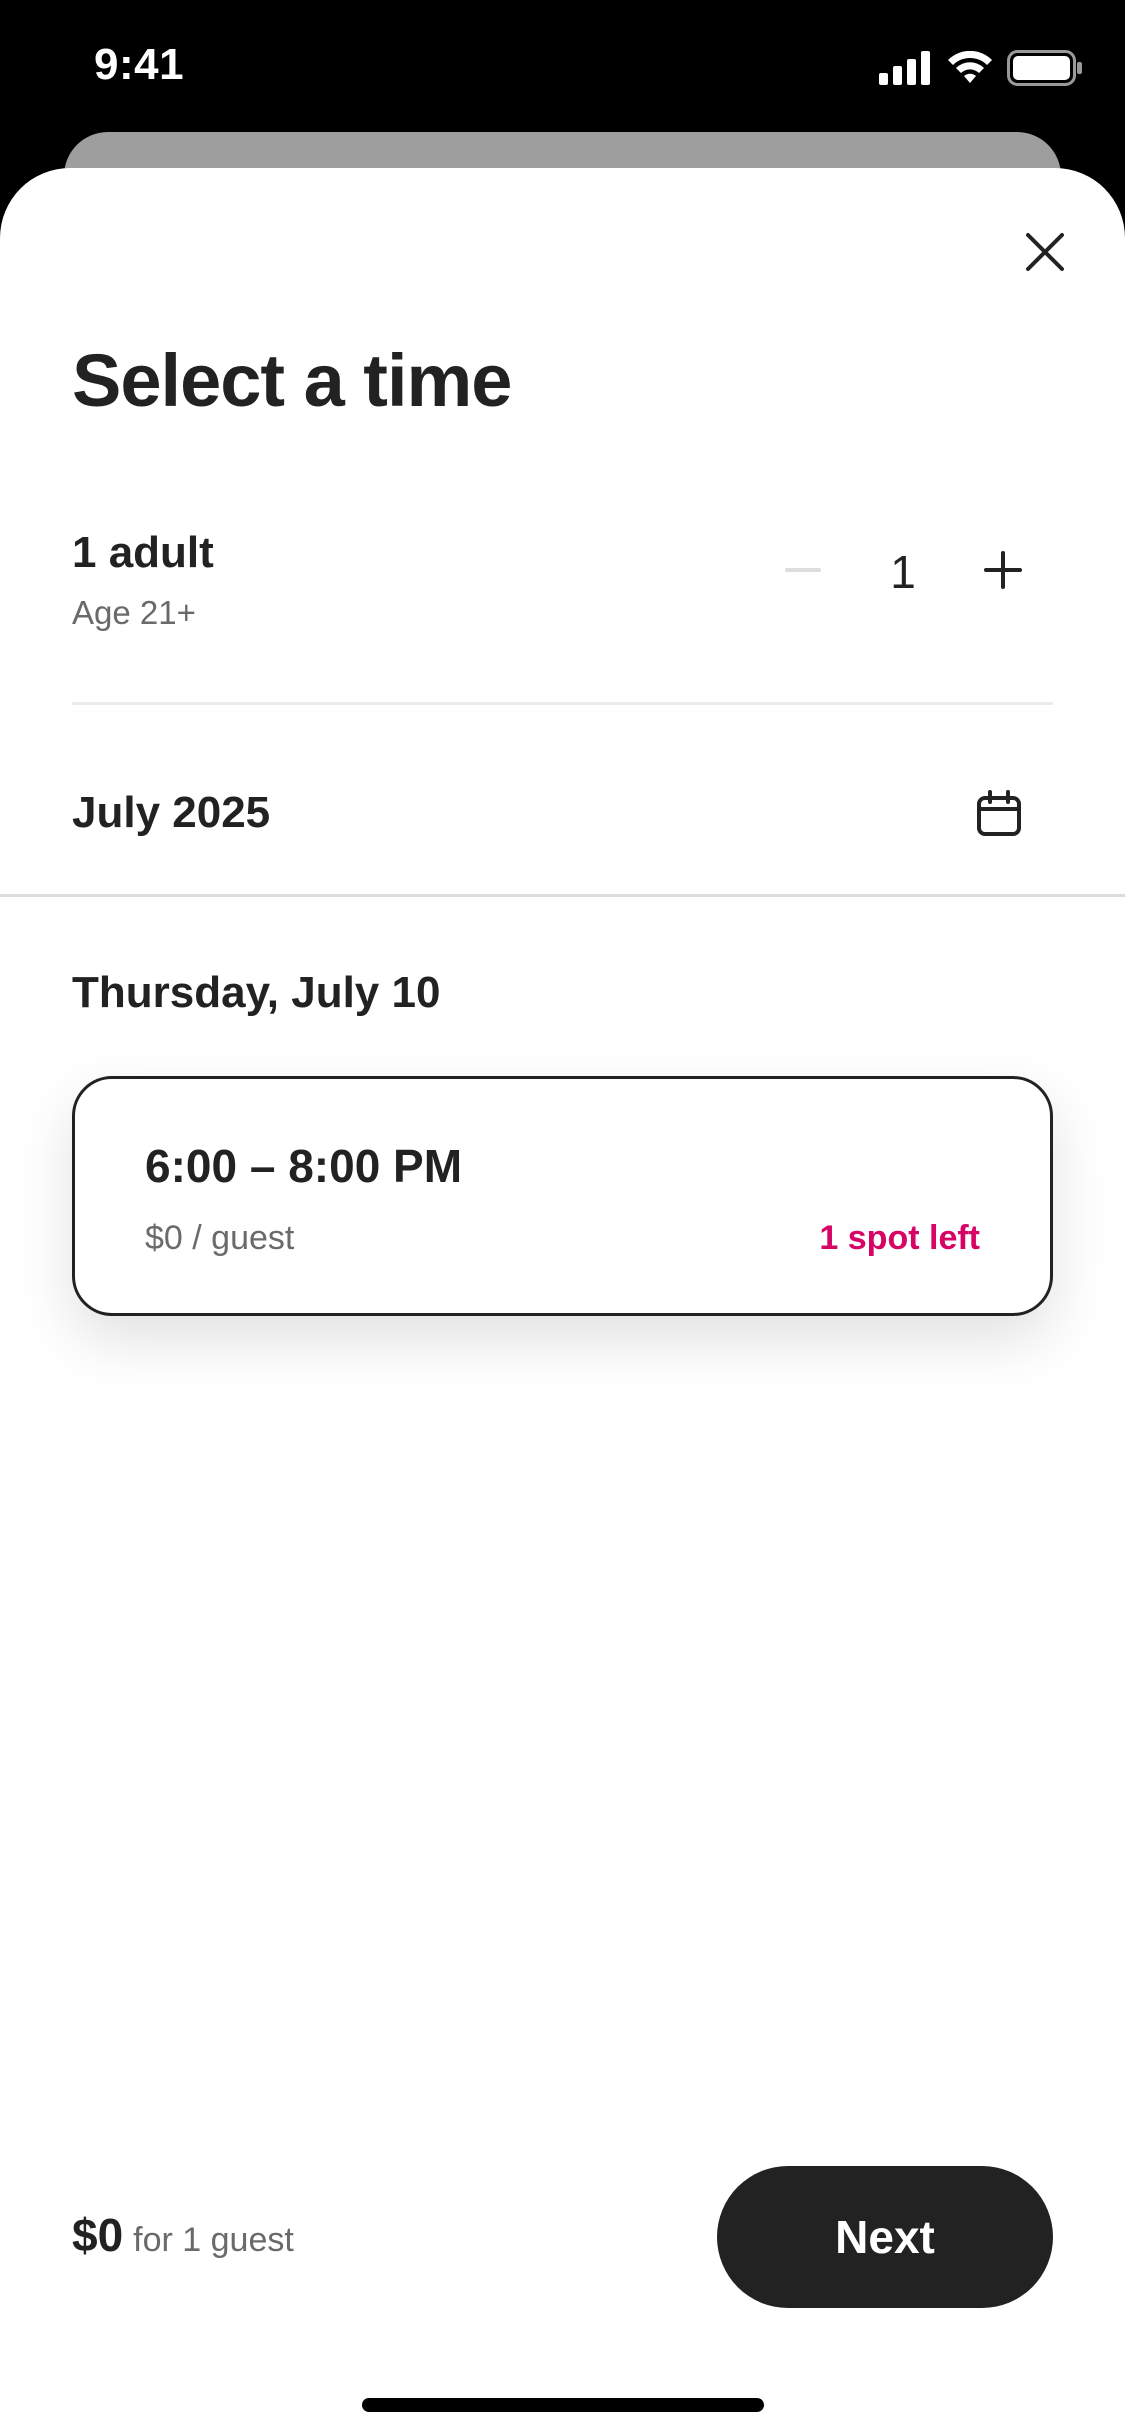 This screenshot has width=1125, height=2436. What do you see at coordinates (304, 1166) in the screenshot?
I see `slot-time: 6:00 – 8:00 PM` at bounding box center [304, 1166].